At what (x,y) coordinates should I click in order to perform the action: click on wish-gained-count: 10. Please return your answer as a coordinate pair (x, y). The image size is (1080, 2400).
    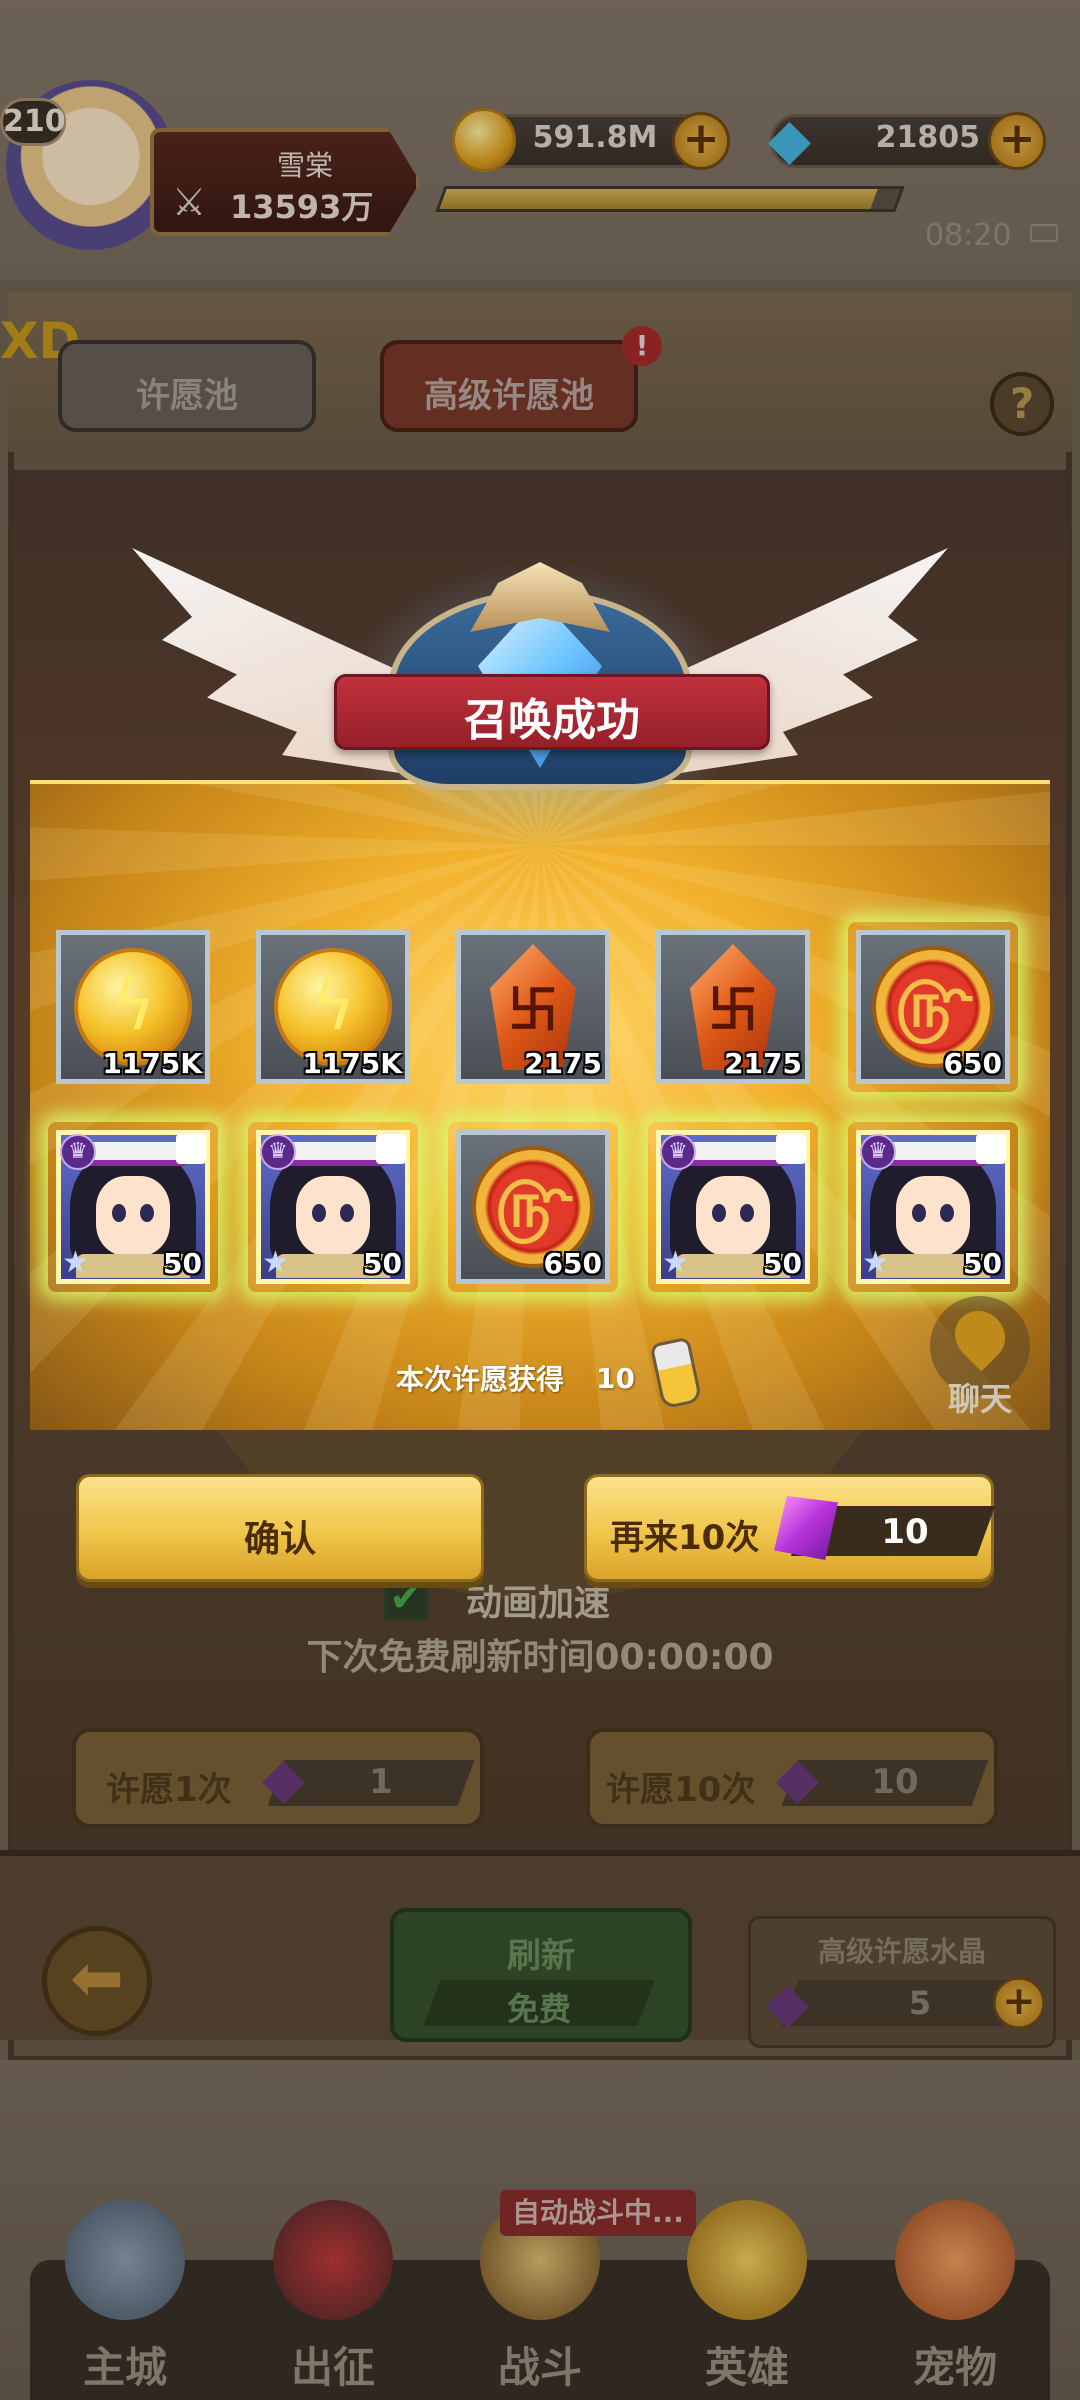
    Looking at the image, I should click on (615, 1378).